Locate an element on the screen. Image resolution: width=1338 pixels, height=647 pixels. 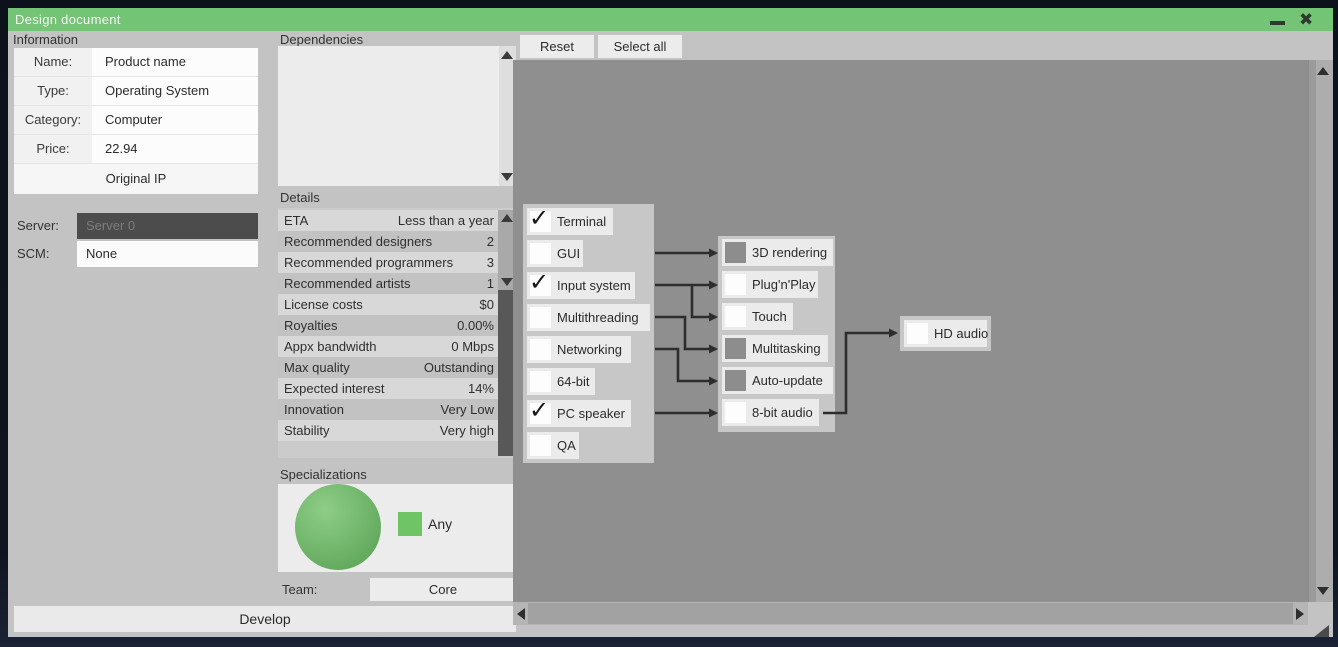
feature-label: 8-bit audio is located at coordinates (782, 412).